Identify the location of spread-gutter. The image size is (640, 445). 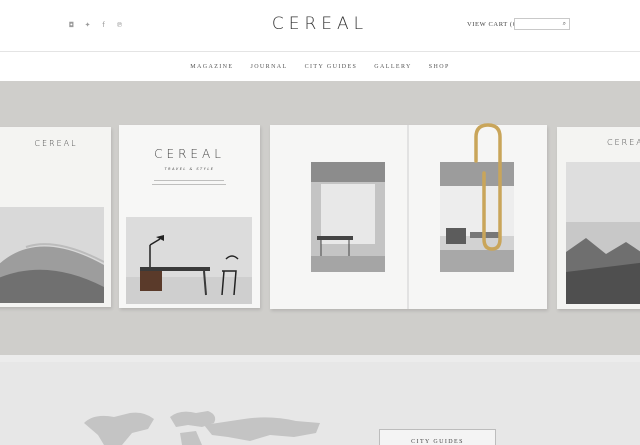
(408, 217).